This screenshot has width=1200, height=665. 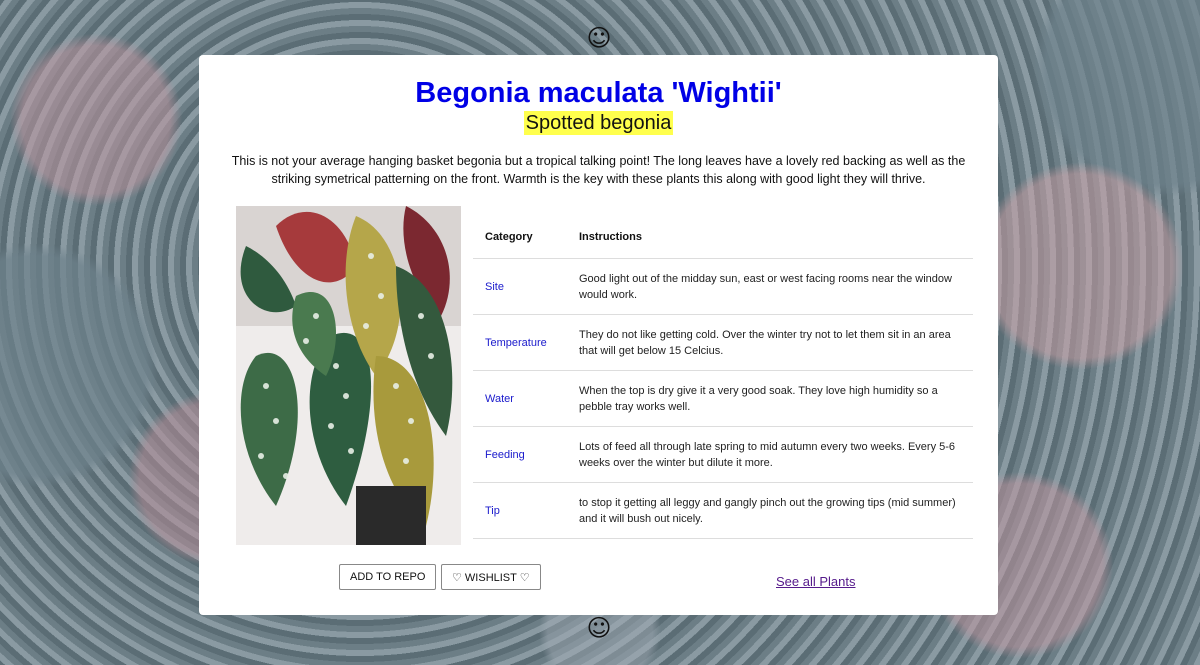 I want to click on begonia-leaves-image, so click(x=348, y=375).